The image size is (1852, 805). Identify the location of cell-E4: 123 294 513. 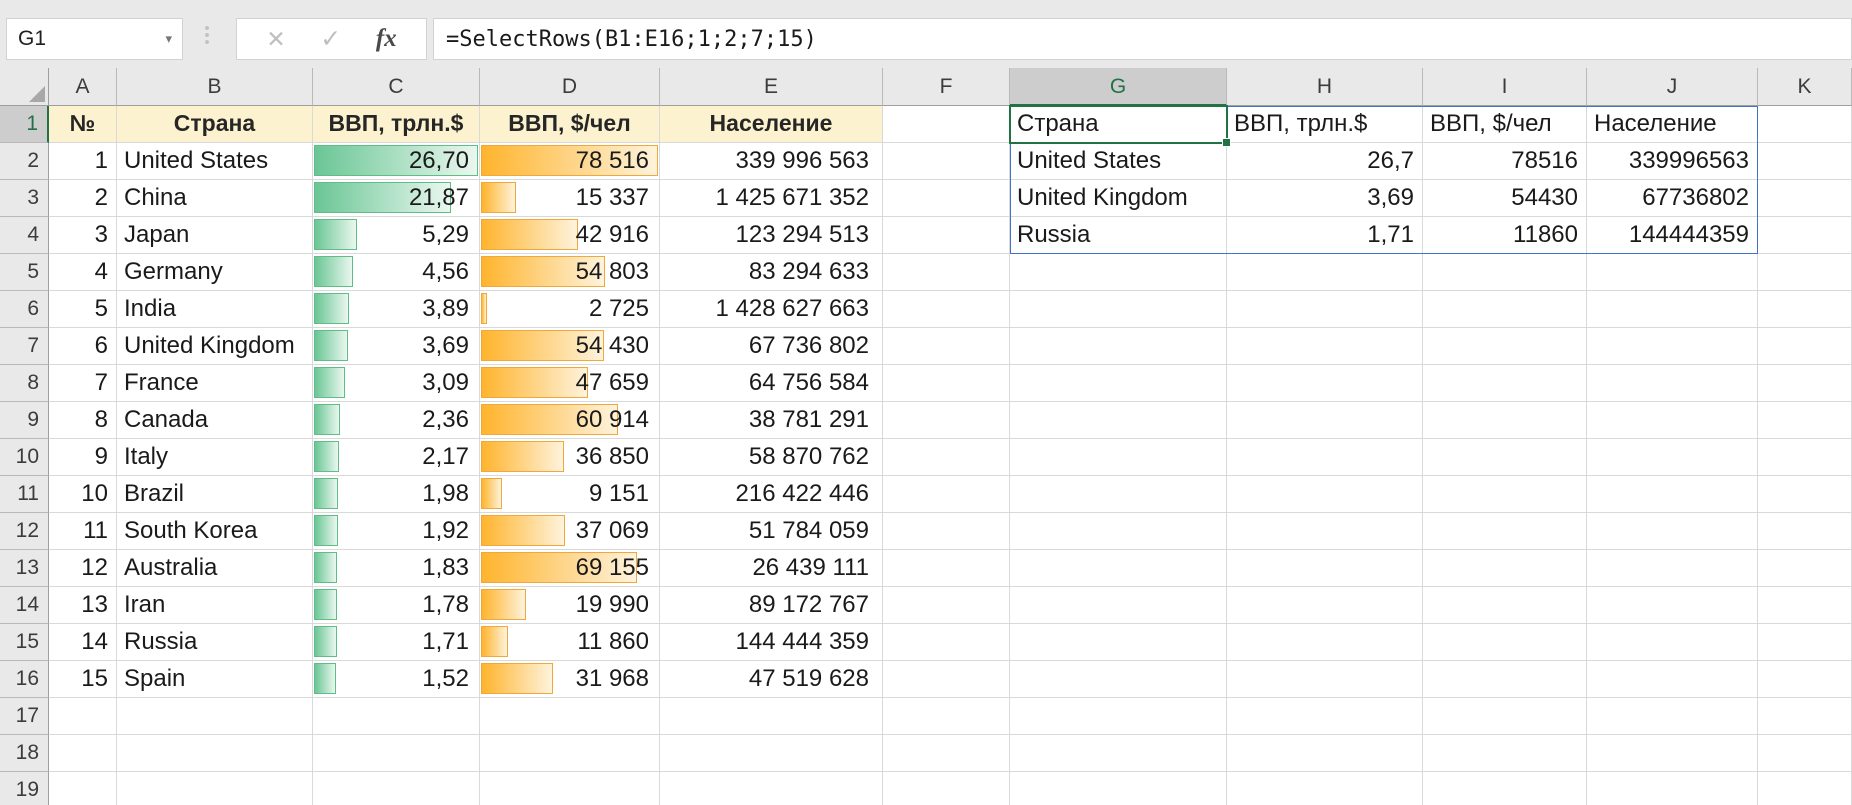
(771, 235).